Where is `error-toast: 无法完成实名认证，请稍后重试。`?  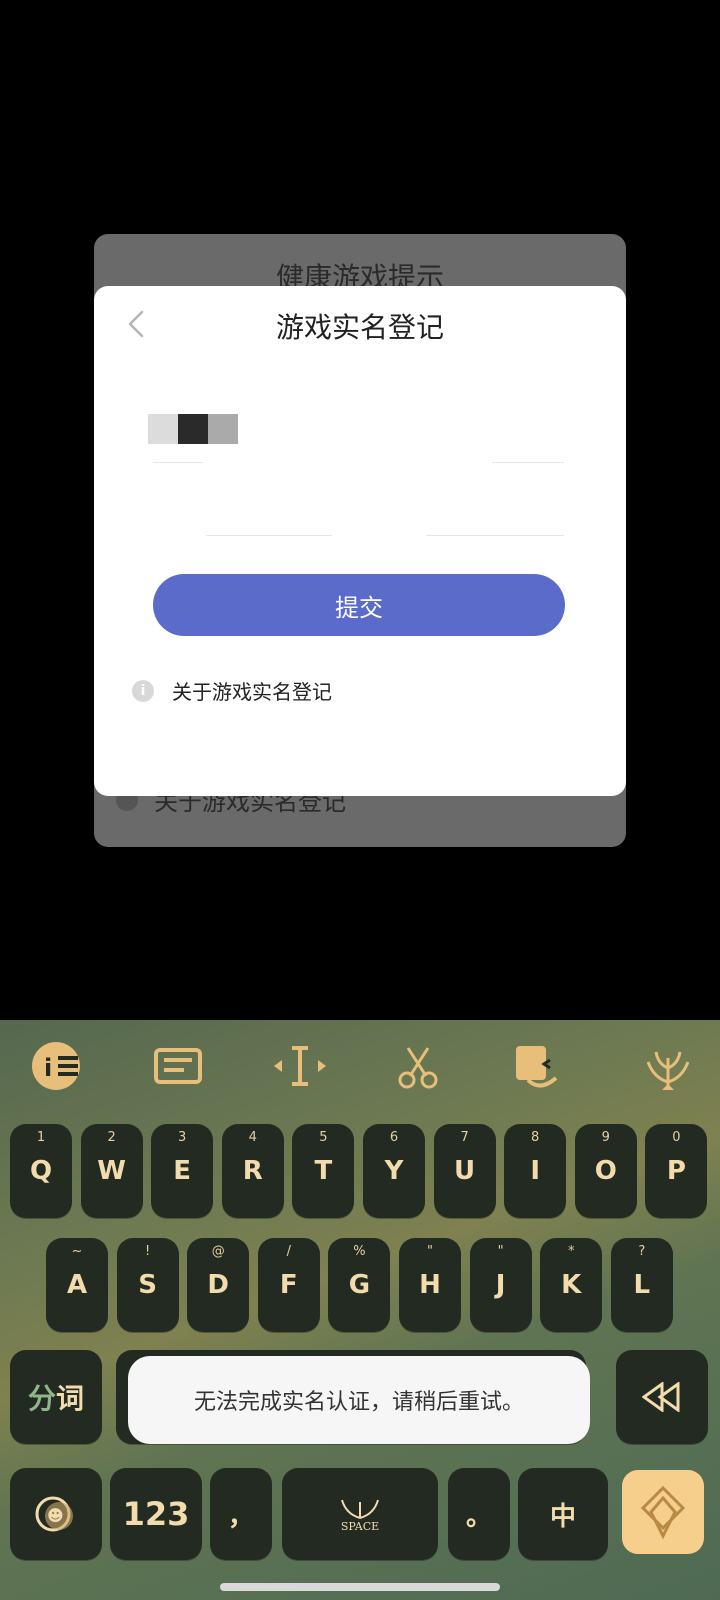
error-toast: 无法完成实名认证，请稍后重试。 is located at coordinates (359, 1400).